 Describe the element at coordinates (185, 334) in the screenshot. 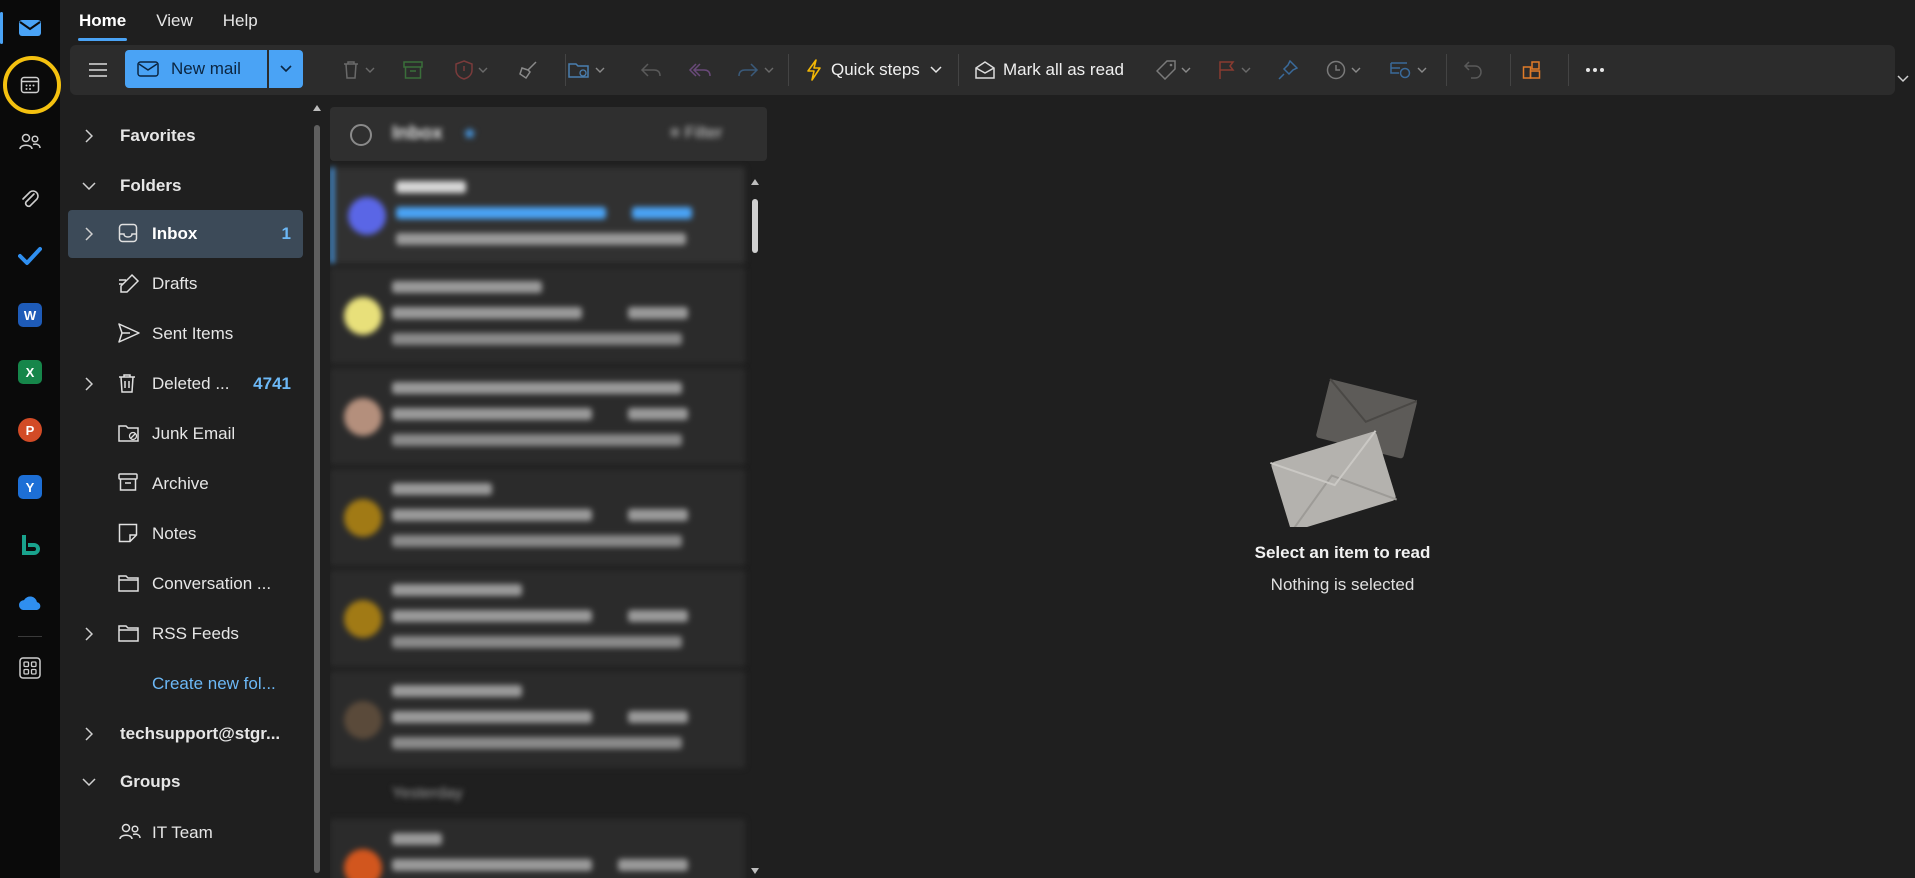

I see `folder-sent: Sent Items` at that location.